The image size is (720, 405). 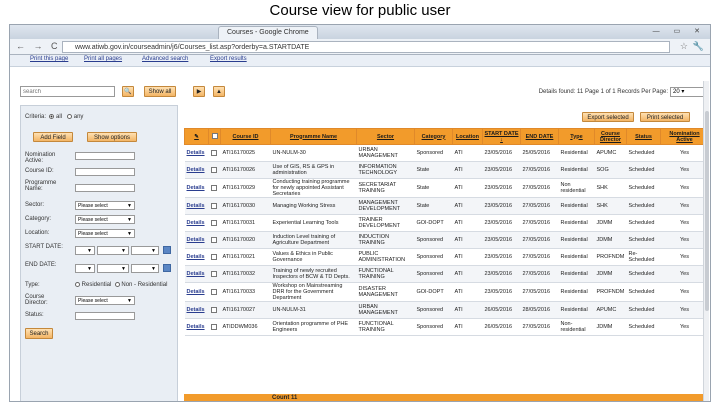 What do you see at coordinates (501, 136) in the screenshot?
I see `header-start-date: START DATE ↓` at bounding box center [501, 136].